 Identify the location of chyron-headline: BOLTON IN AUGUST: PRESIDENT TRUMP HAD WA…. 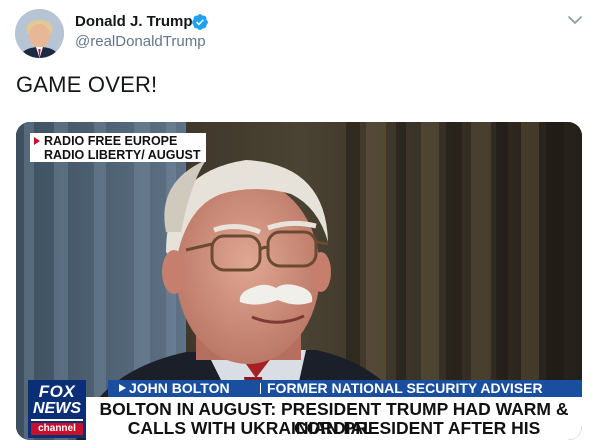
(334, 418).